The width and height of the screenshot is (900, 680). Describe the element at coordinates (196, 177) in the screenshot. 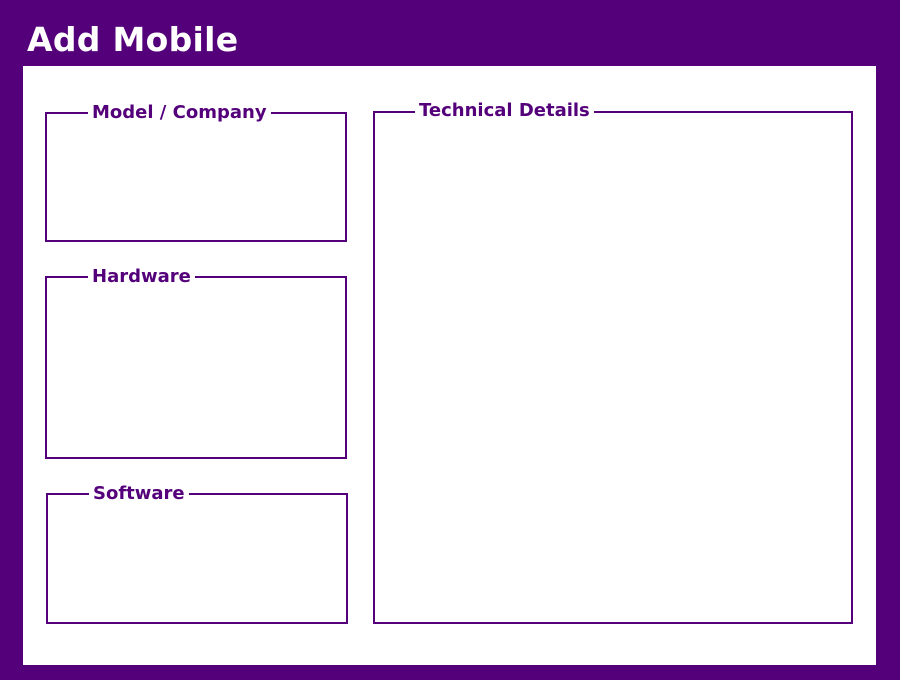

I see `model-company-group-body` at that location.